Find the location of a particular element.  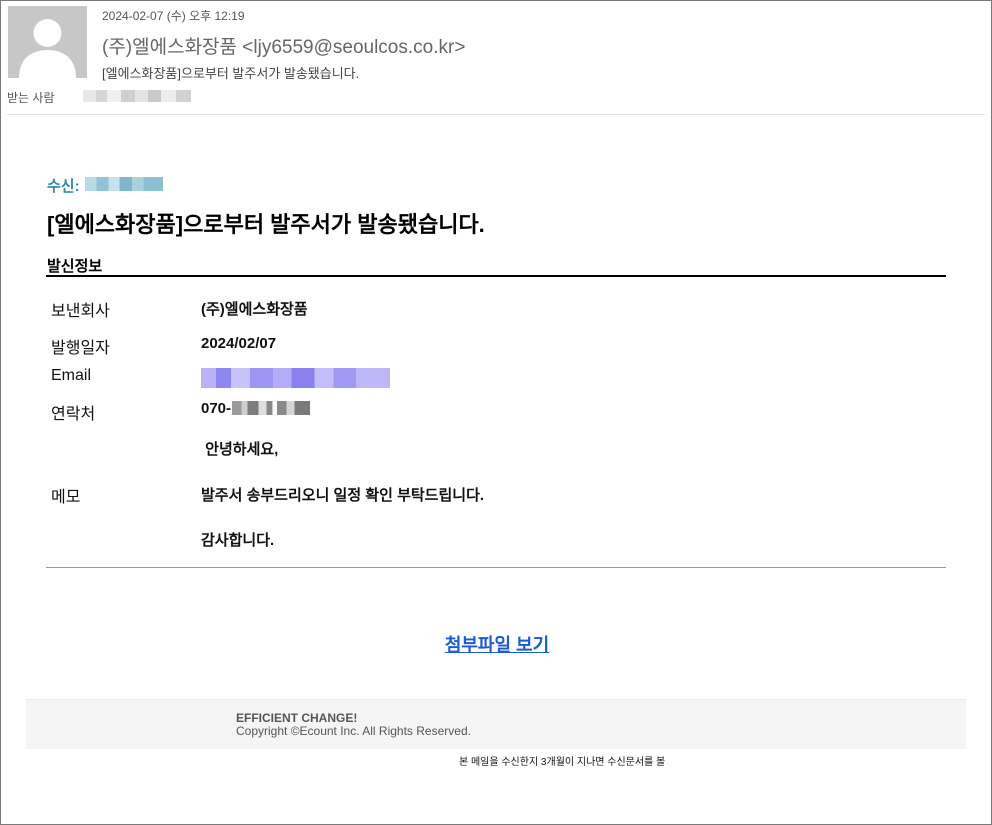

phone-label: 연락처 is located at coordinates (73, 414).